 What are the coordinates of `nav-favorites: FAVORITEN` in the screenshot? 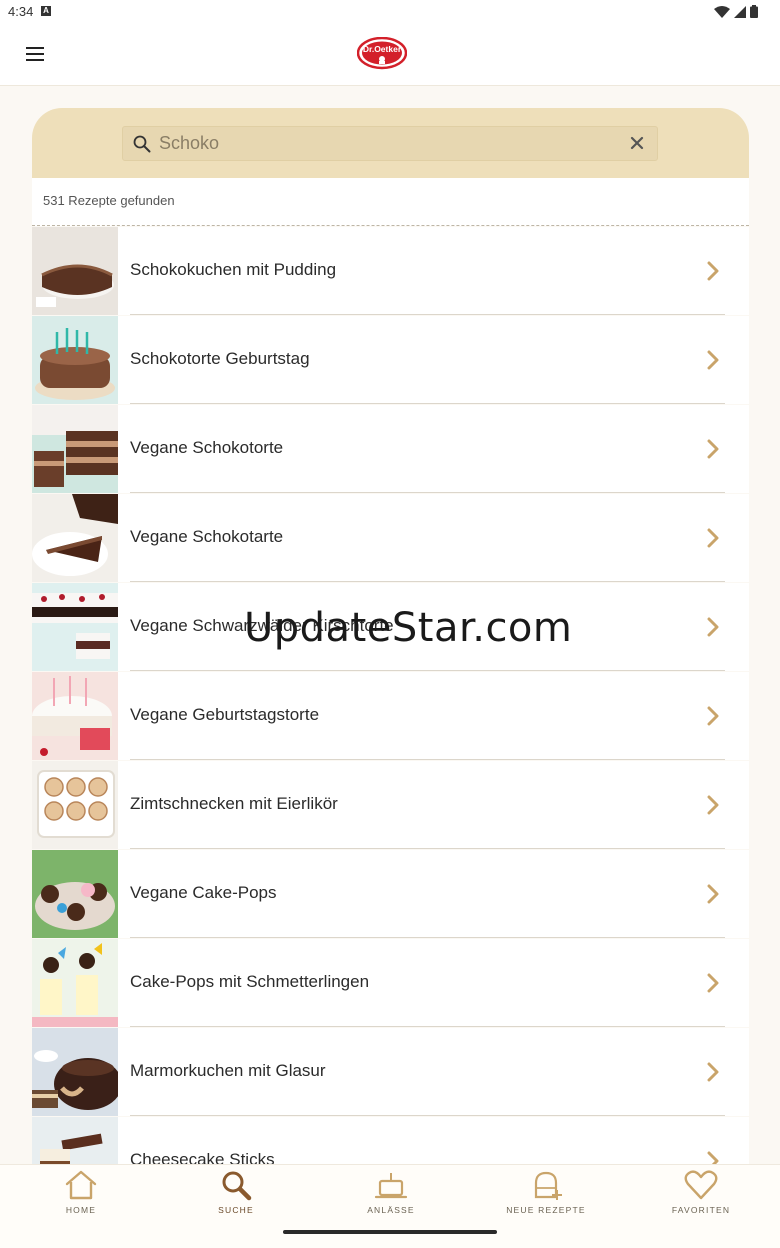 It's located at (701, 1197).